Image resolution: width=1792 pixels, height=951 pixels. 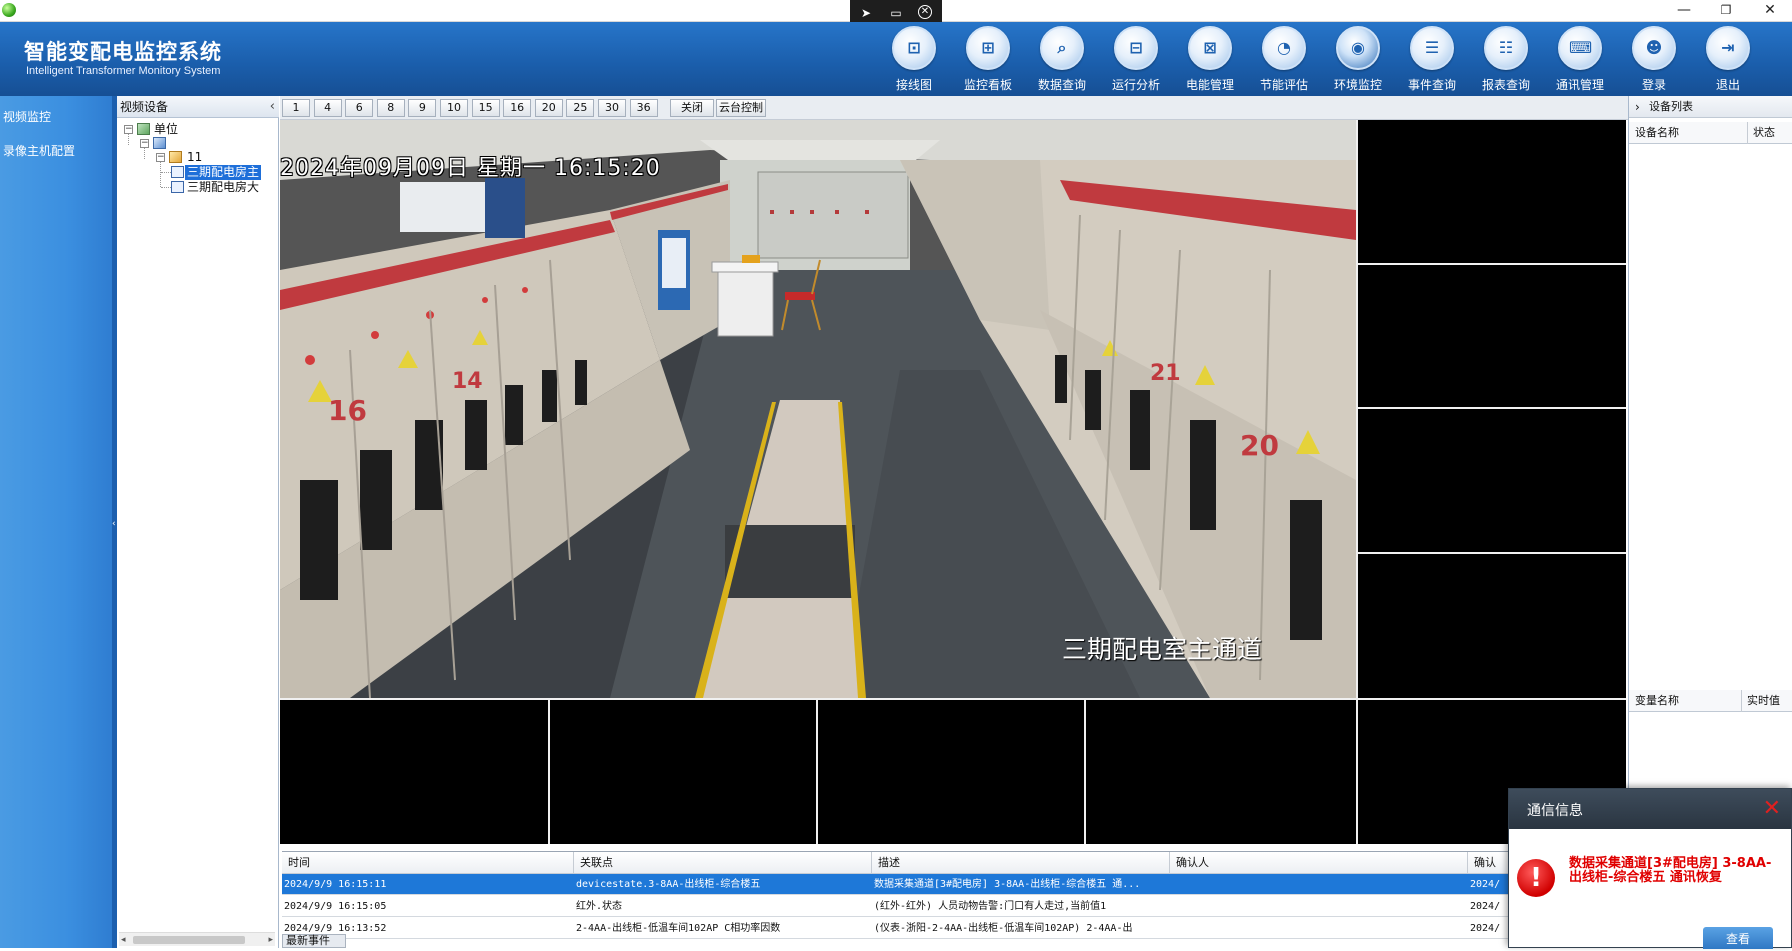 I want to click on col-description: 描述, so click(x=1021, y=863).